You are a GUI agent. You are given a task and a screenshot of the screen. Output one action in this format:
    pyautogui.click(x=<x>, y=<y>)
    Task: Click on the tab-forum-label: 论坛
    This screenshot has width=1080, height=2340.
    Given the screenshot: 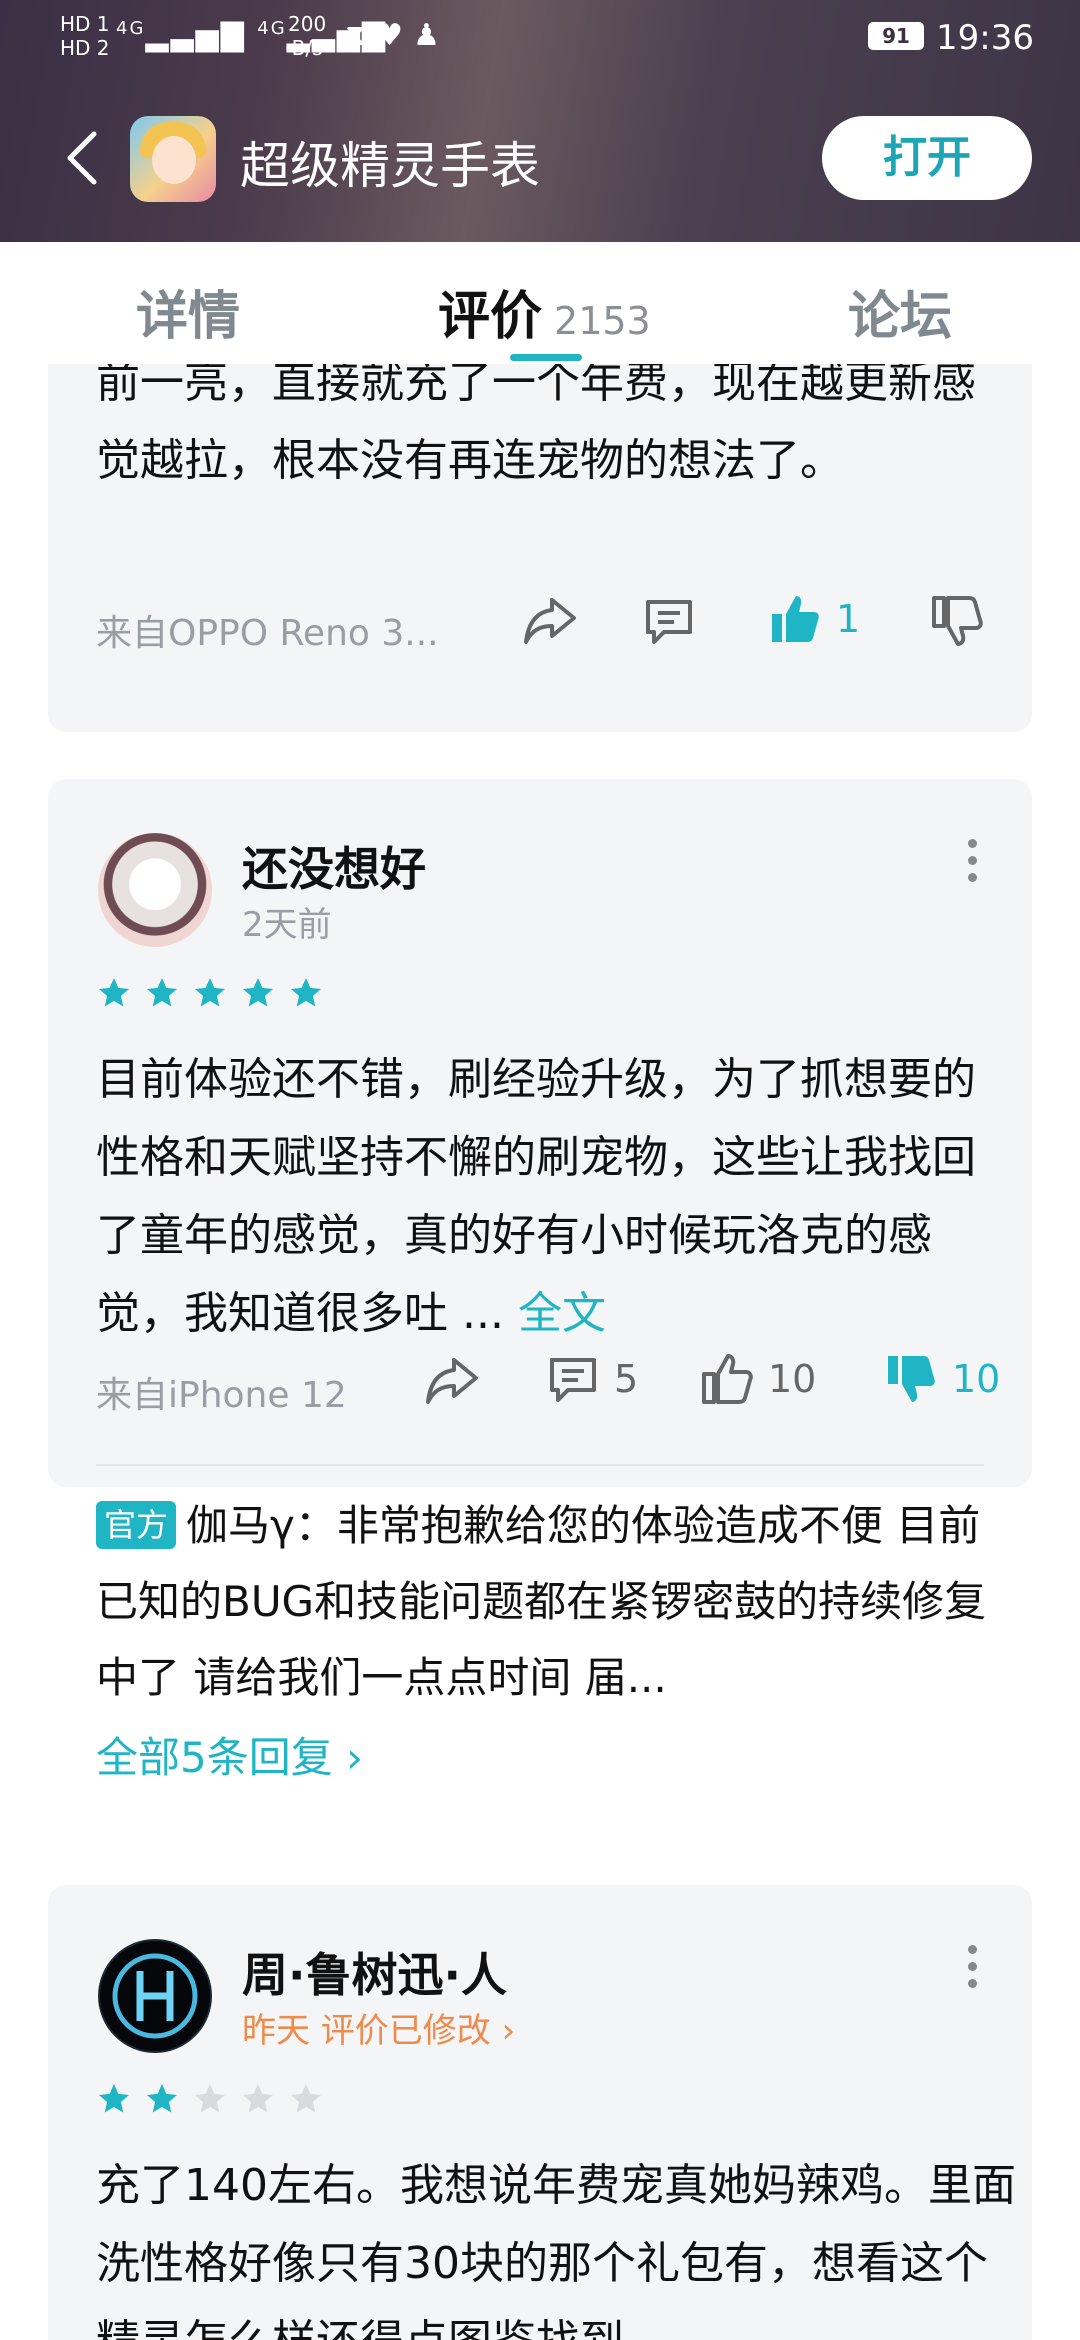 What is the action you would take?
    pyautogui.click(x=900, y=317)
    